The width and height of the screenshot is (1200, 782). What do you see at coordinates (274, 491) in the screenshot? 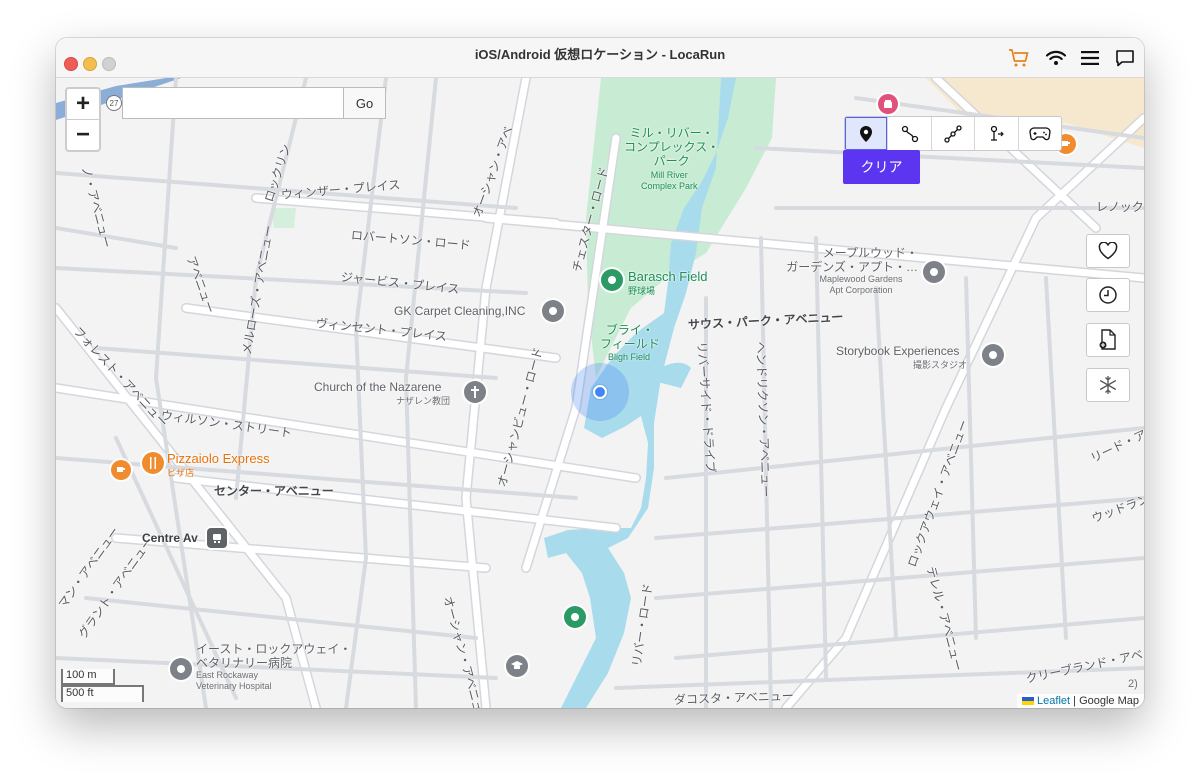
I see `street-label-center: センター・アベニュー` at bounding box center [274, 491].